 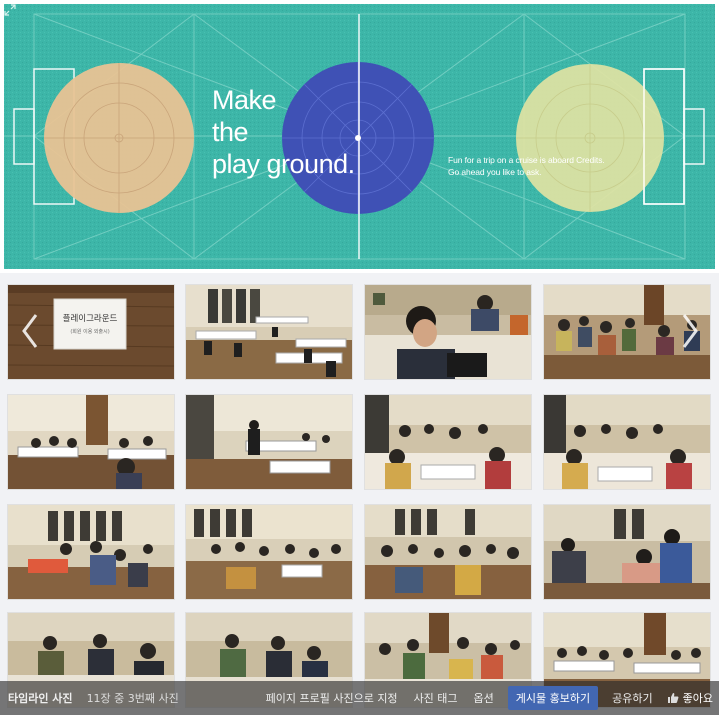 What do you see at coordinates (697, 698) in the screenshot?
I see `like-label: 좋아요` at bounding box center [697, 698].